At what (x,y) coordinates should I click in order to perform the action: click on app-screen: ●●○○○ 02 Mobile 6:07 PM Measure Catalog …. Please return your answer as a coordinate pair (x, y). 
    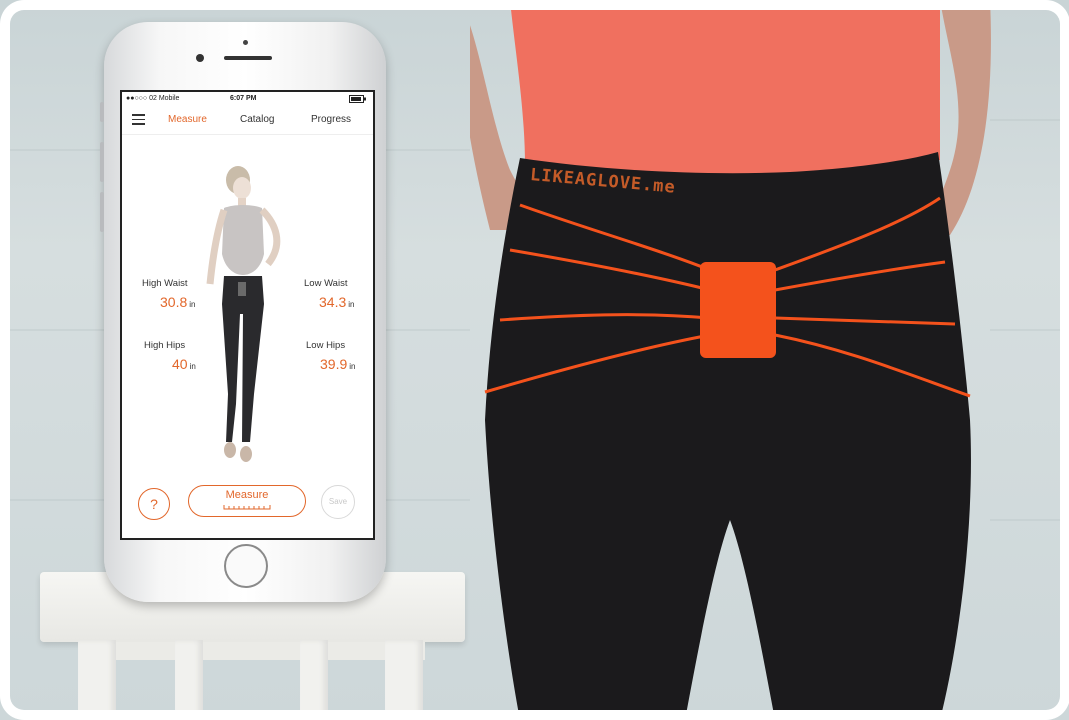
    Looking at the image, I should click on (247, 315).